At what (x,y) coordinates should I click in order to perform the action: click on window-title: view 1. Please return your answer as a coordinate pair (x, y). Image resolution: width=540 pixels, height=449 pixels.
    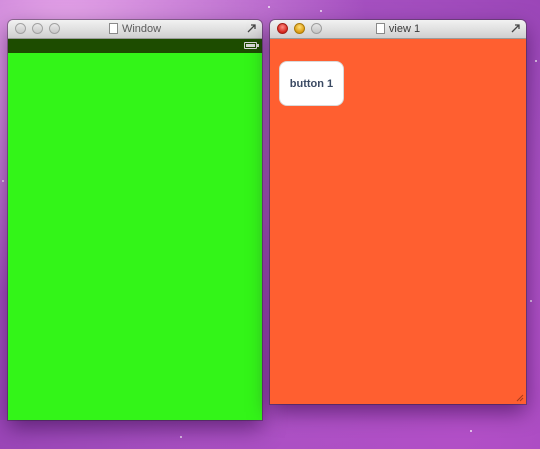
    Looking at the image, I should click on (398, 29).